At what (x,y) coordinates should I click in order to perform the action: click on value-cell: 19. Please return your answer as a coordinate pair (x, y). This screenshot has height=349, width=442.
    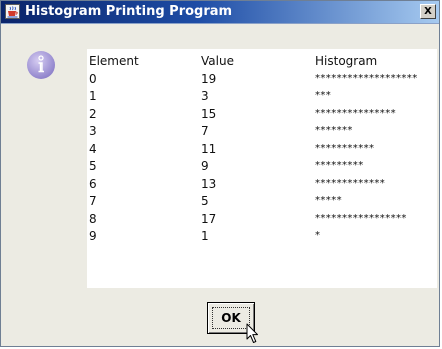
    Looking at the image, I should click on (209, 78).